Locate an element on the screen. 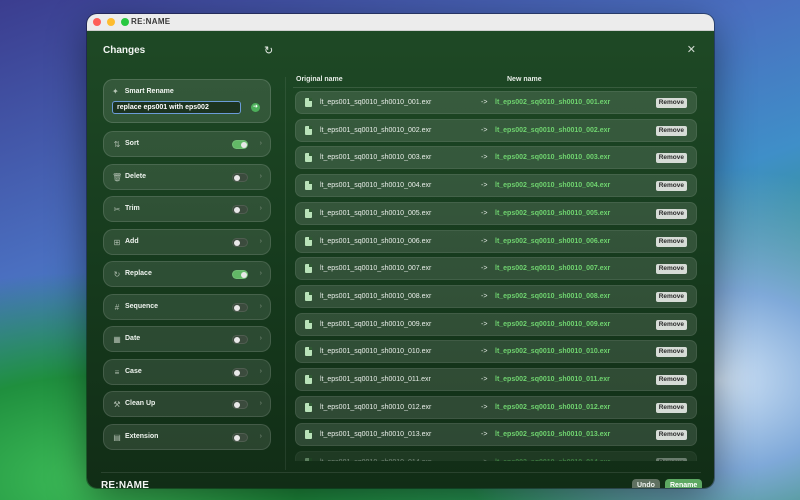  reset-icon: ↻ is located at coordinates (268, 50).